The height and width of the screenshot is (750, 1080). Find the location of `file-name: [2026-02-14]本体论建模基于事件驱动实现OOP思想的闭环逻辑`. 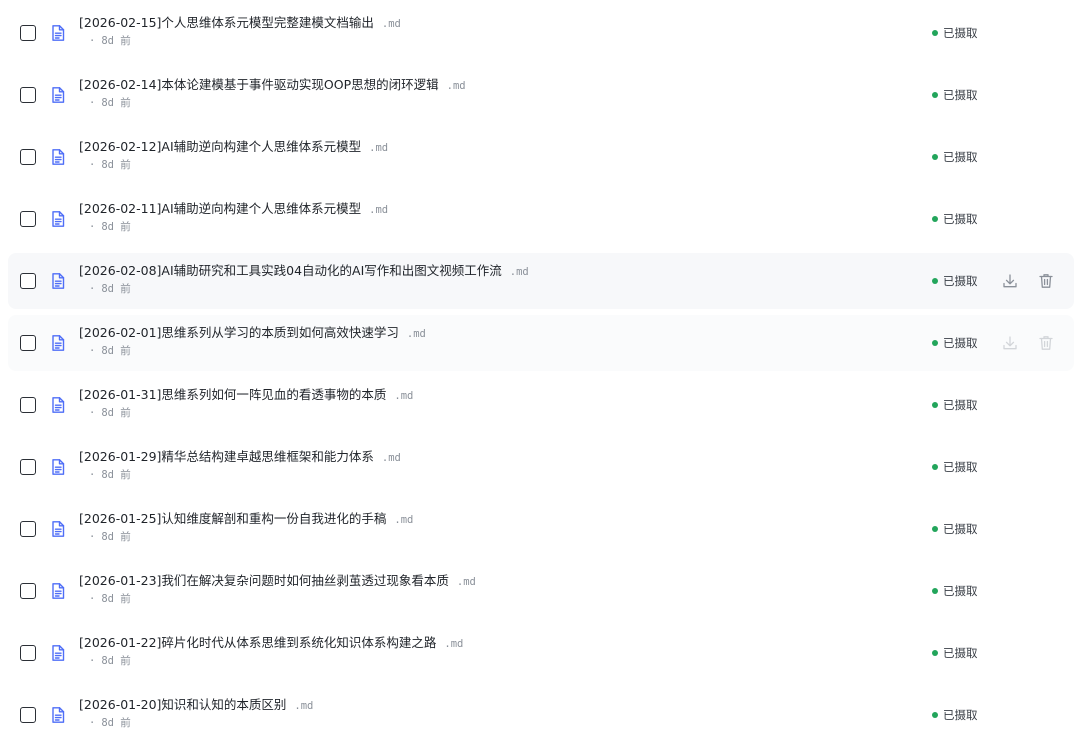

file-name: [2026-02-14]本体论建模基于事件驱动实现OOP思想的闭环逻辑 is located at coordinates (259, 84).